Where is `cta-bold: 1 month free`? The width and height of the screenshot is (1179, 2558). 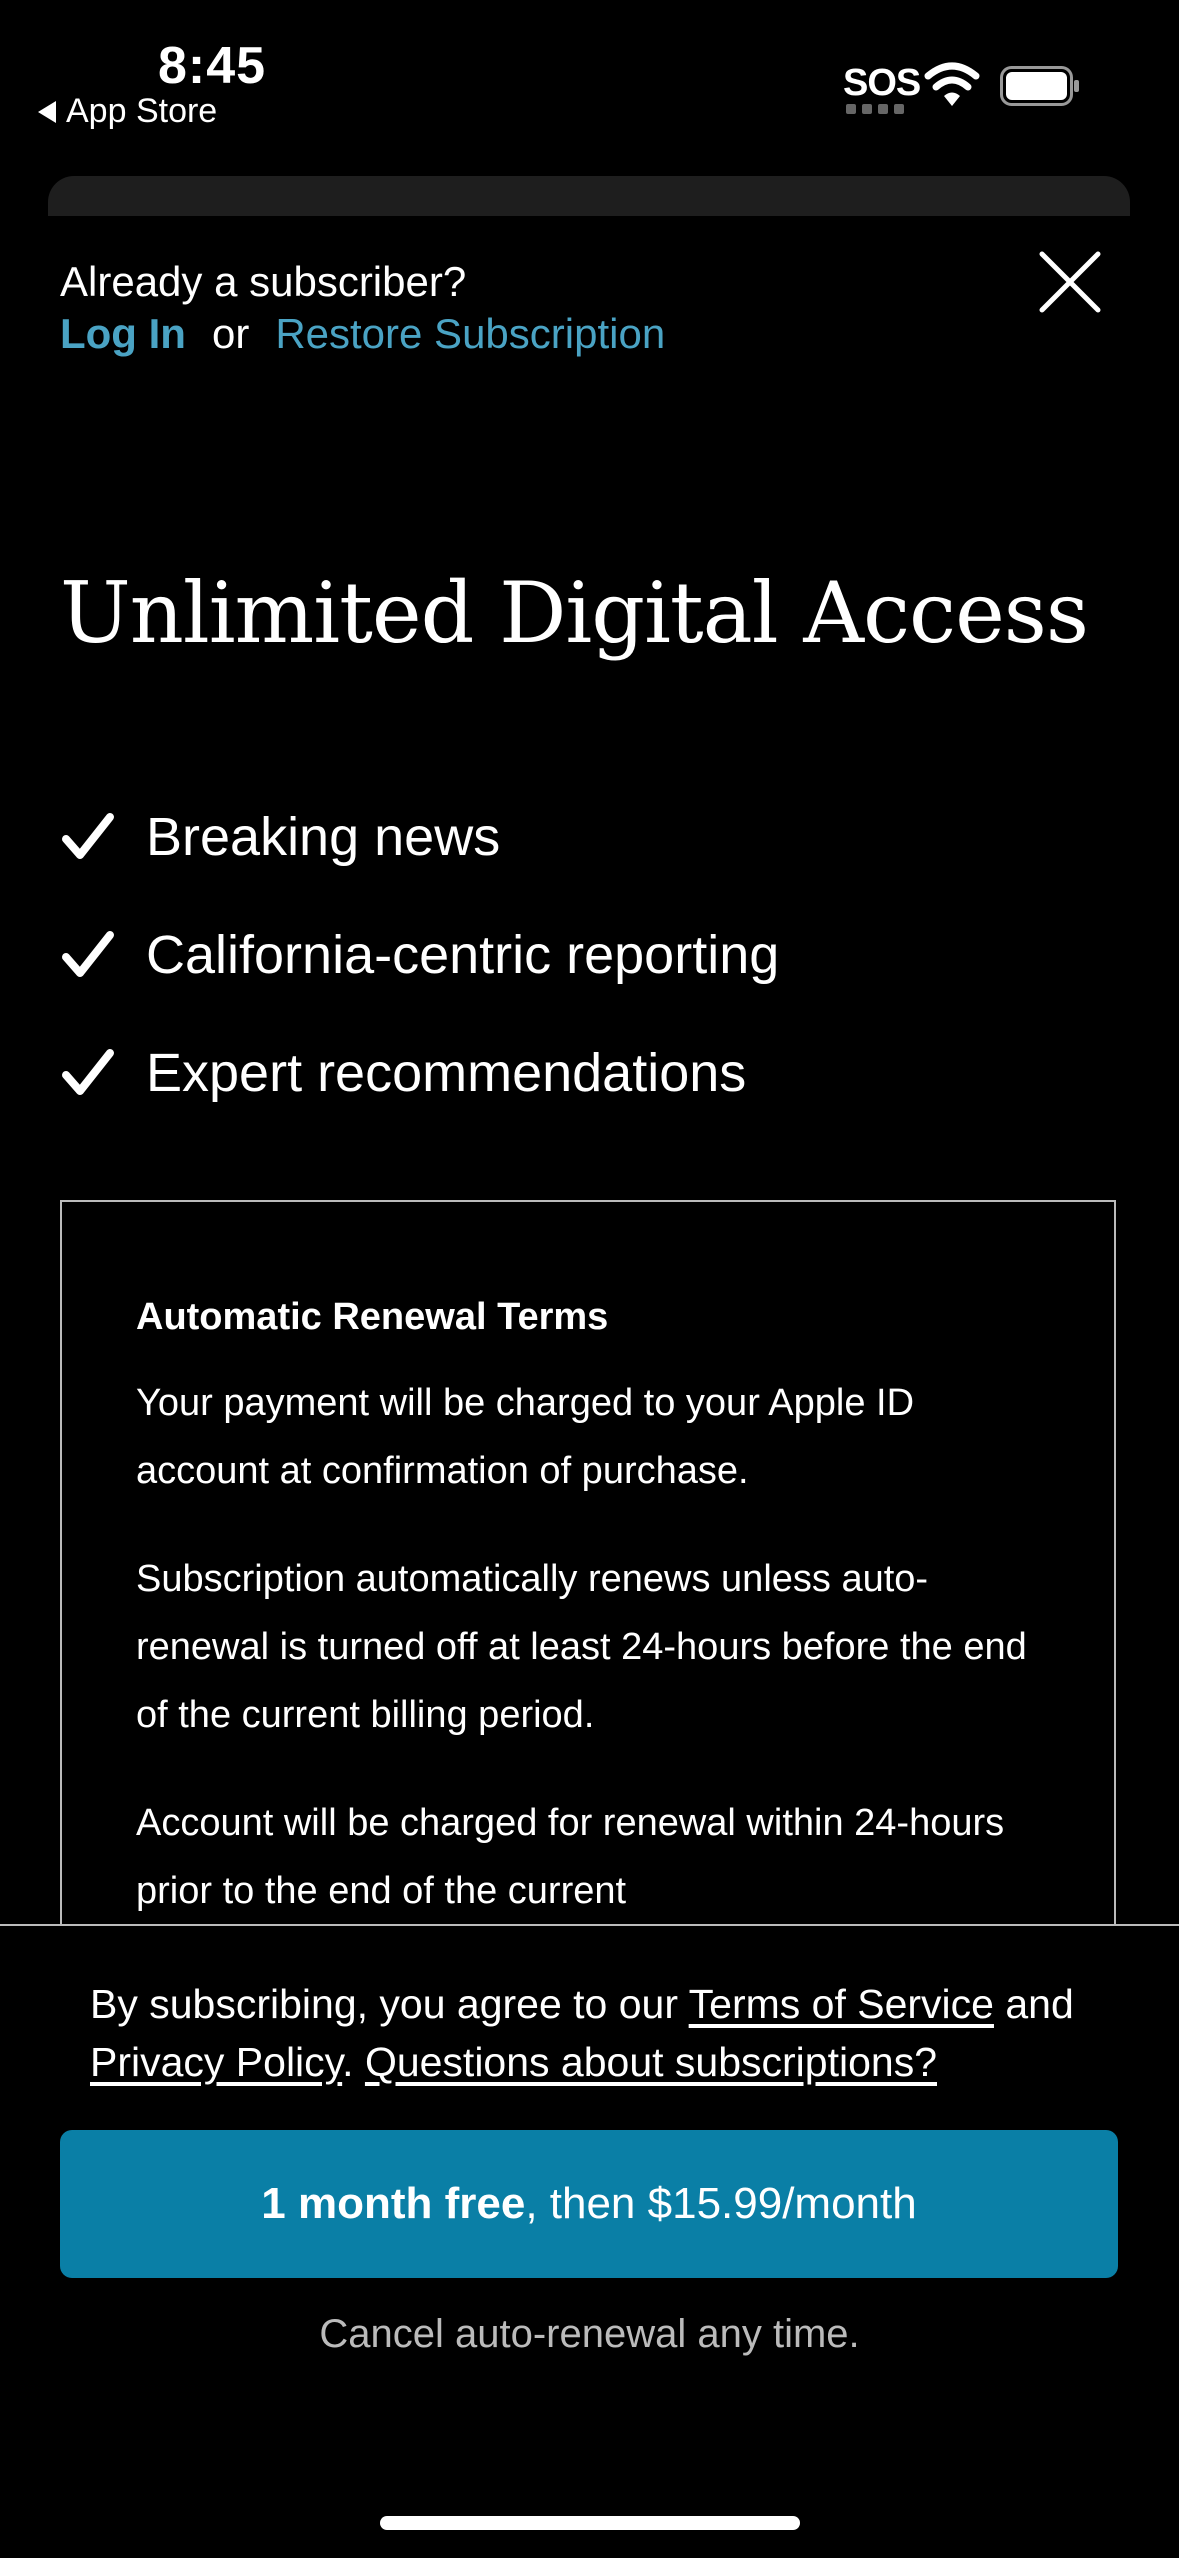
cta-bold: 1 month free is located at coordinates (393, 2203).